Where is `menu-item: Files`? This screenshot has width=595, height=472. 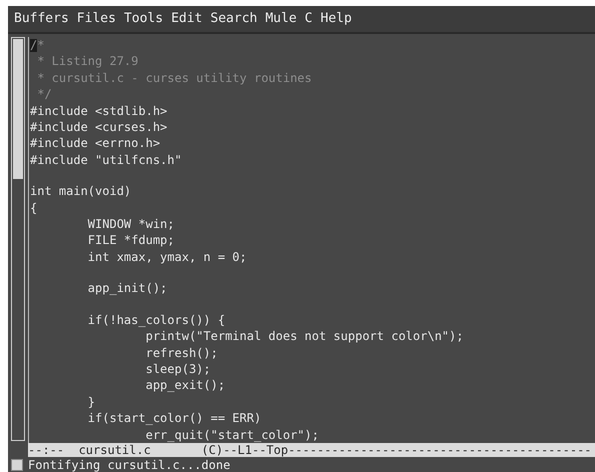 menu-item: Files is located at coordinates (96, 19).